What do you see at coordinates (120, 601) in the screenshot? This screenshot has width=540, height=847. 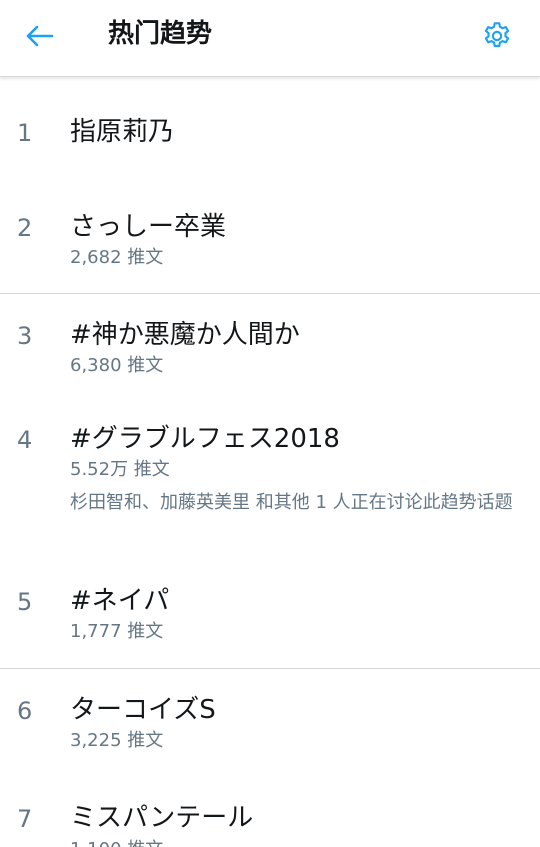 I see `trend-name: #ネイパ` at bounding box center [120, 601].